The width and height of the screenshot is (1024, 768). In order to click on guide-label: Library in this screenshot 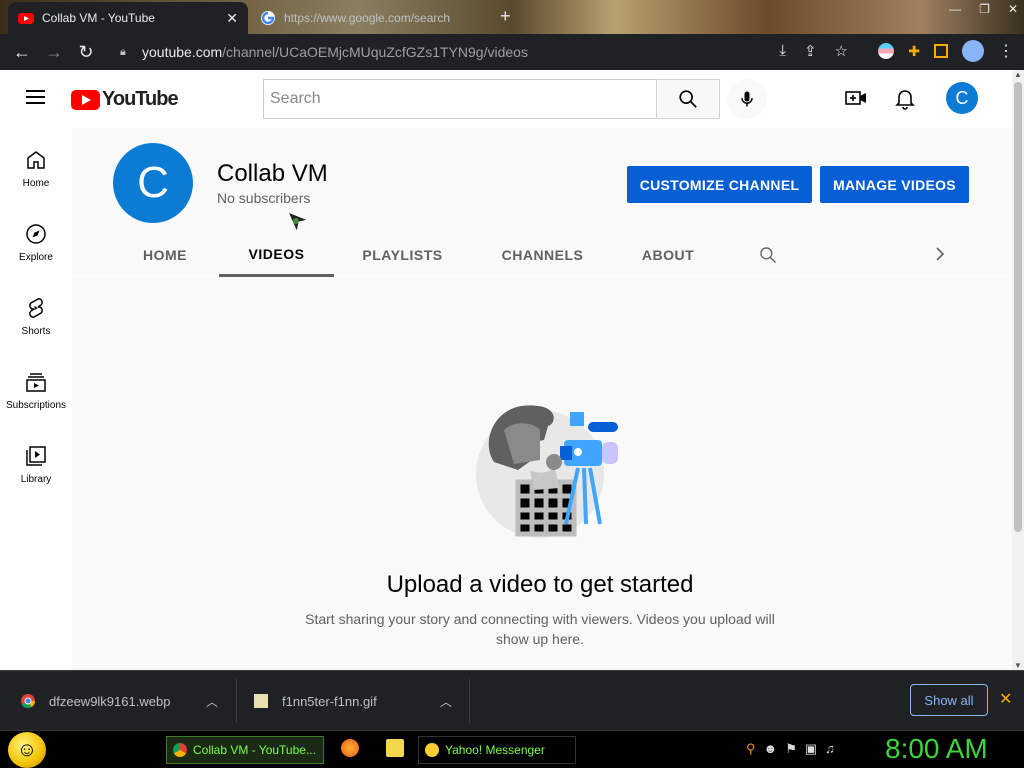, I will do `click(36, 479)`.